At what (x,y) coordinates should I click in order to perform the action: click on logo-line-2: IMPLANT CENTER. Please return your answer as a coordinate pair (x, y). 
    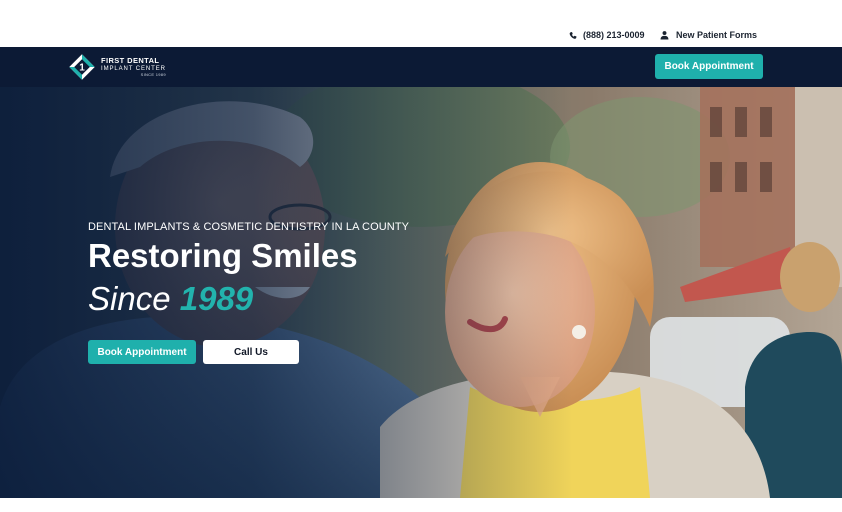
    Looking at the image, I should click on (133, 68).